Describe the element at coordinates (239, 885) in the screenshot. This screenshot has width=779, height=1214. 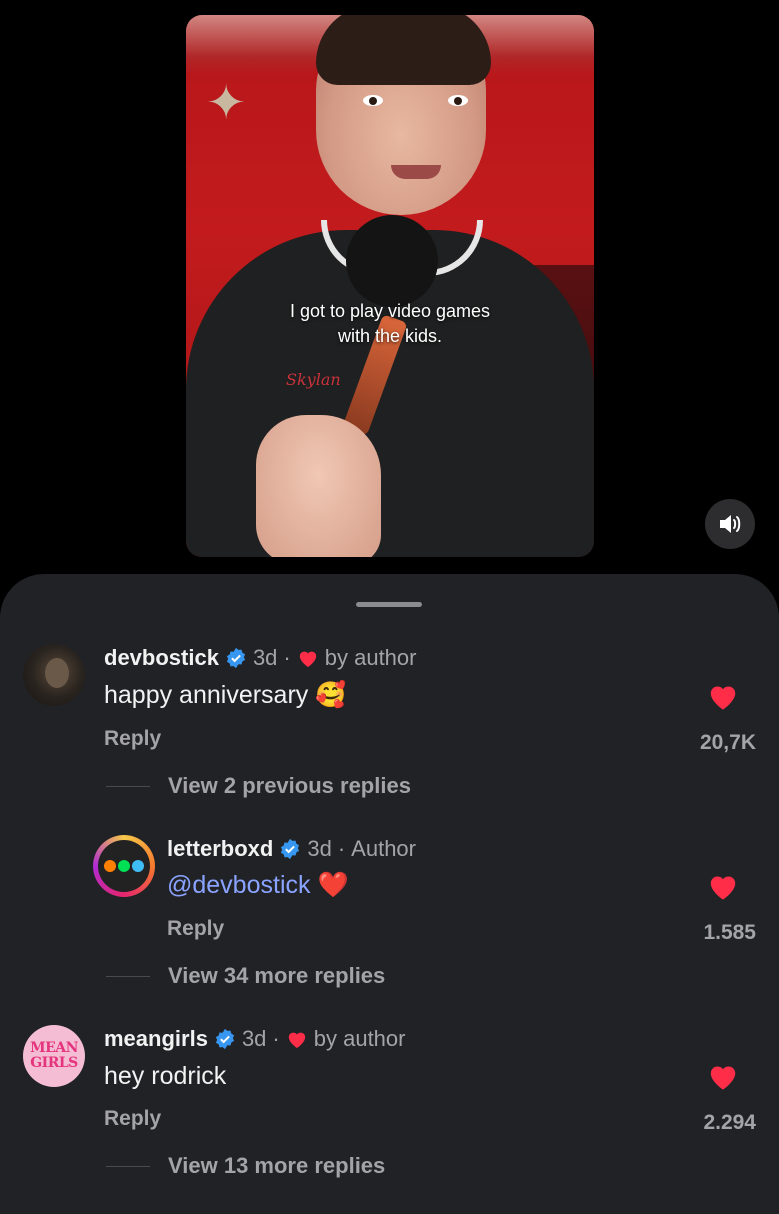
I see `mention-link: @devbostick` at that location.